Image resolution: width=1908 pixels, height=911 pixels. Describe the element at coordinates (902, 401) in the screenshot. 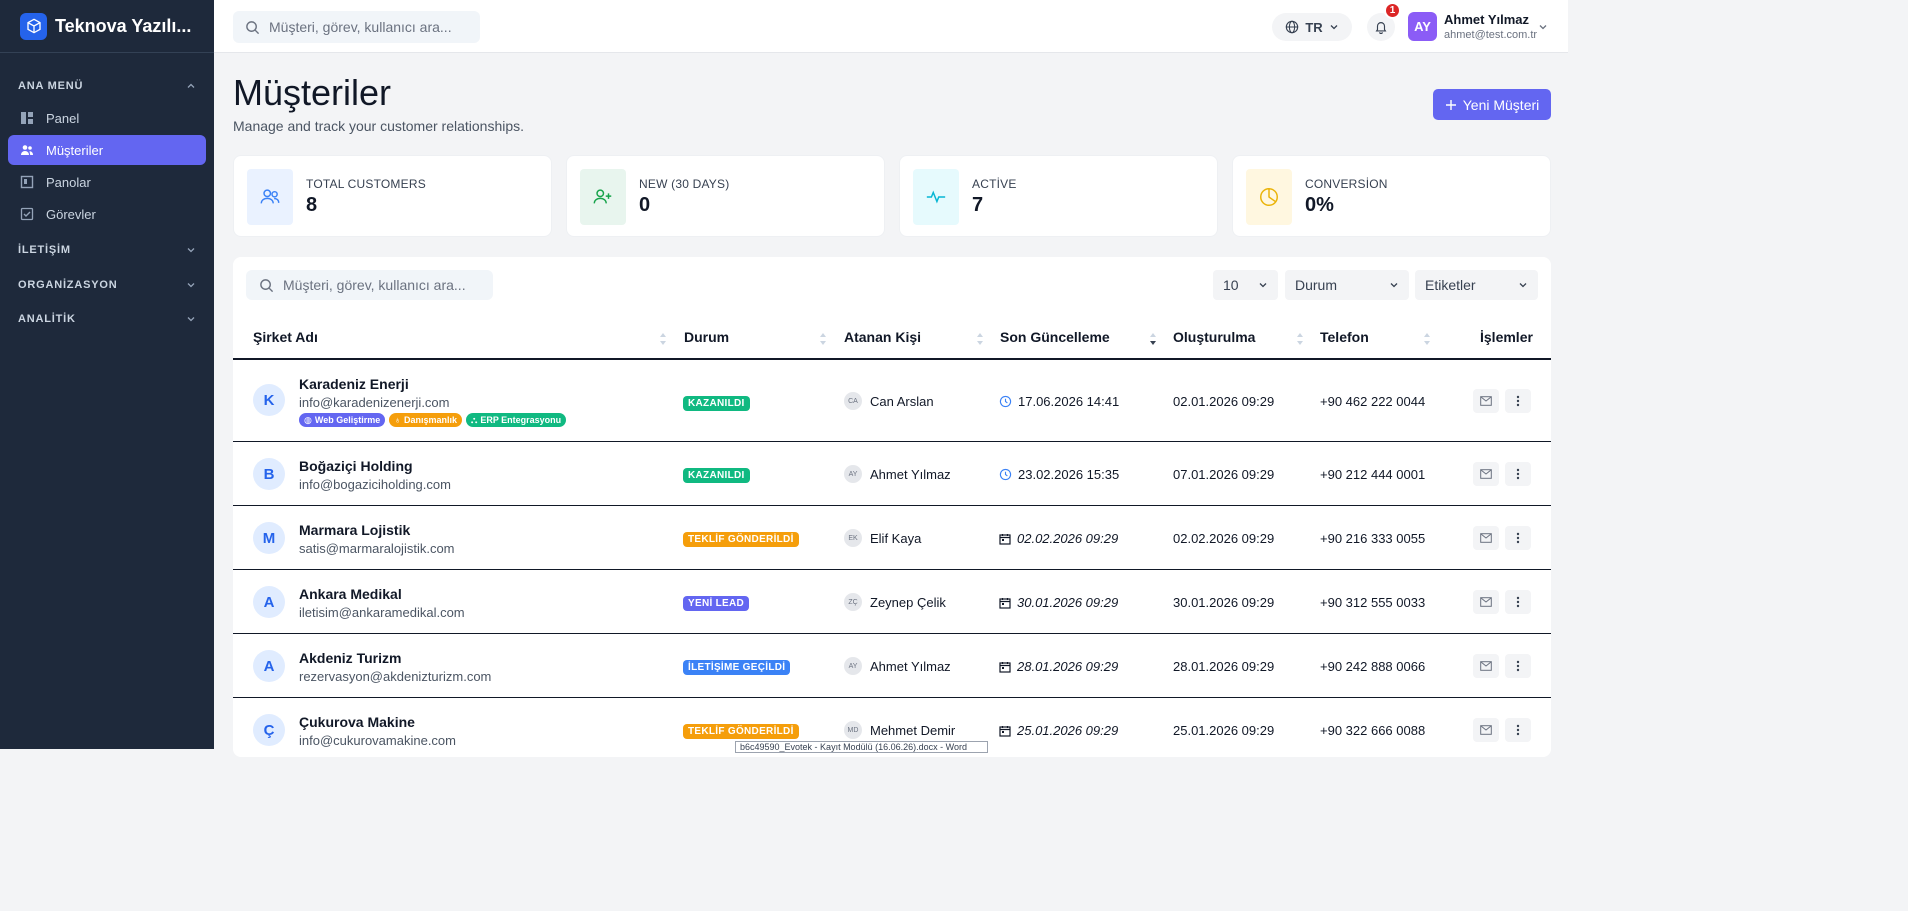

I see `assignee-name: Can Arslan` at that location.